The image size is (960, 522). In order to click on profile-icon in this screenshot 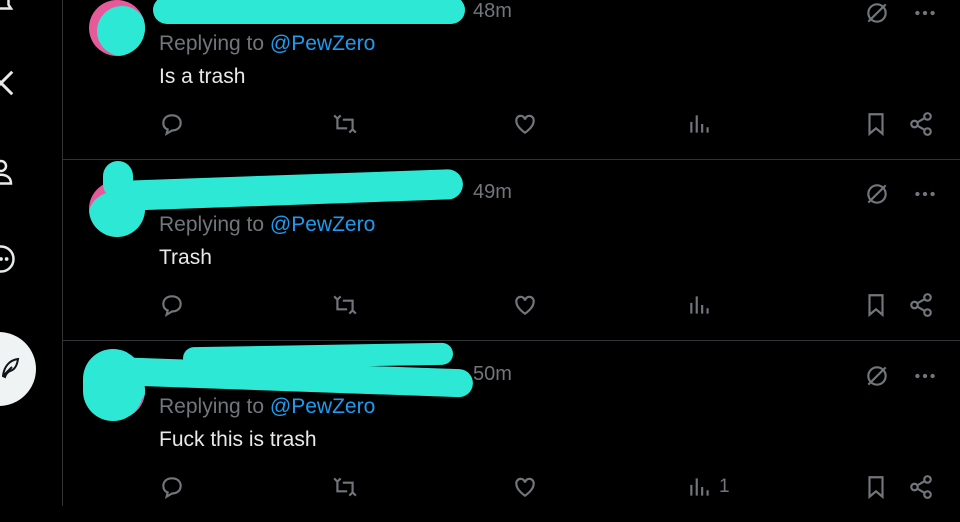, I will do `click(8, 171)`.